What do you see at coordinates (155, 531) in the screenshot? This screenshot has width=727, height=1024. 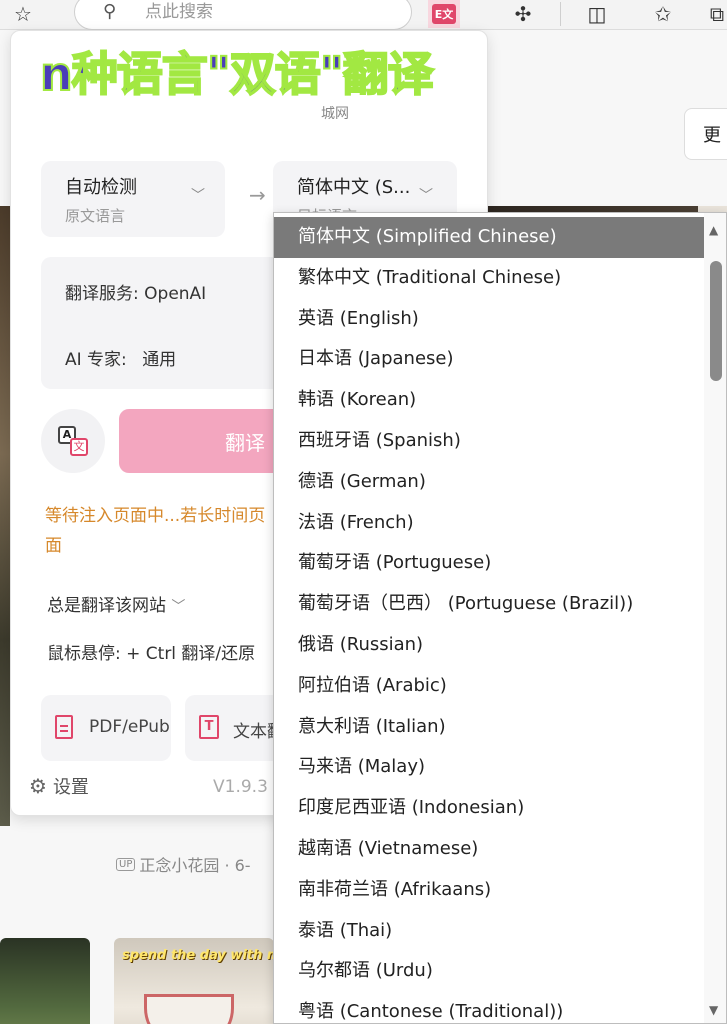 I see `waiting-message: 等待注入页面中...若长时间页面` at bounding box center [155, 531].